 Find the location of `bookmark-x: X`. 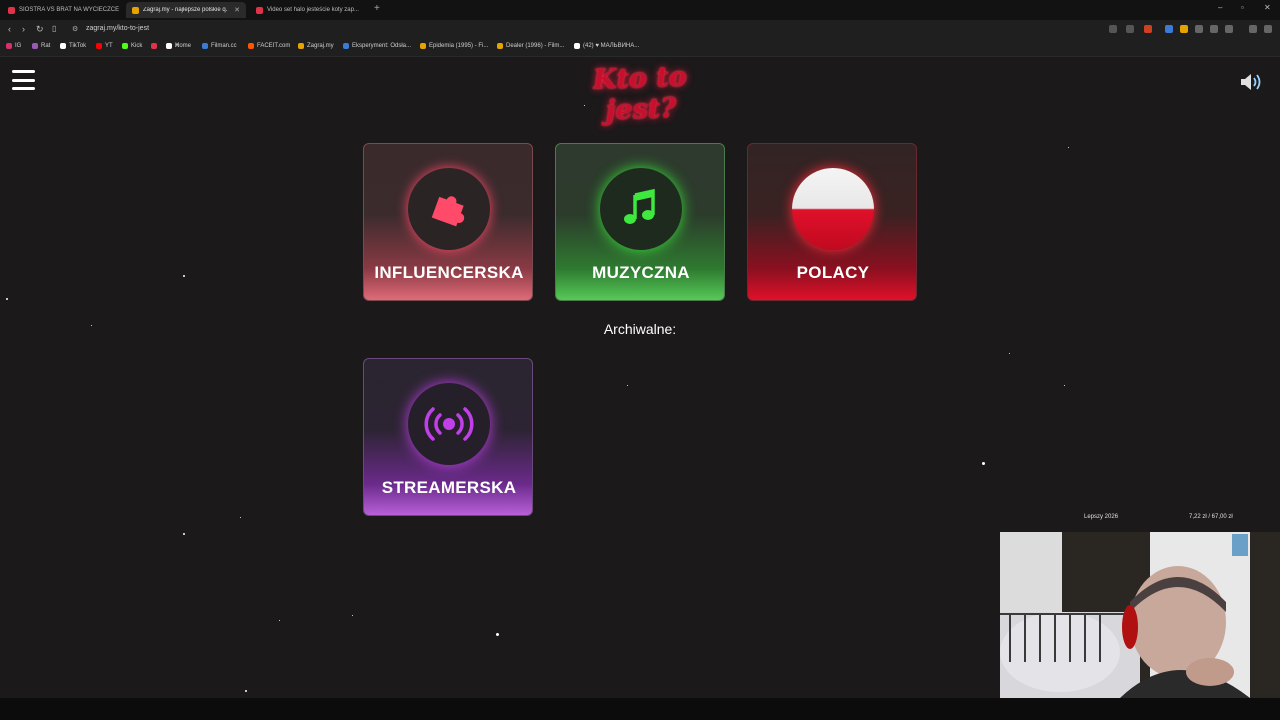

bookmark-x: X is located at coordinates (172, 46).